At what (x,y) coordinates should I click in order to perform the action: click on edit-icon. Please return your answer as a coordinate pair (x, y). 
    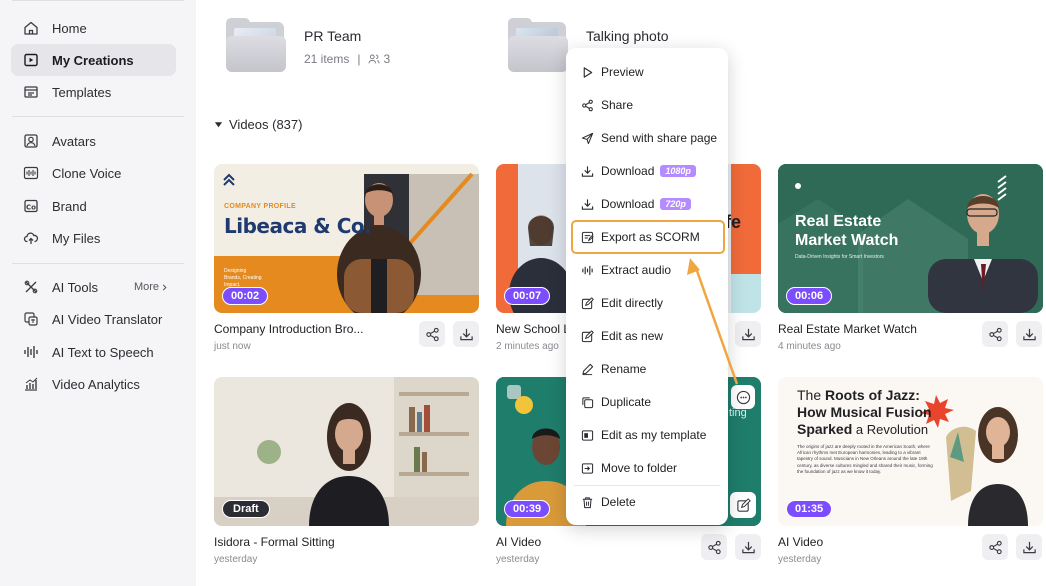
    Looking at the image, I should click on (743, 504).